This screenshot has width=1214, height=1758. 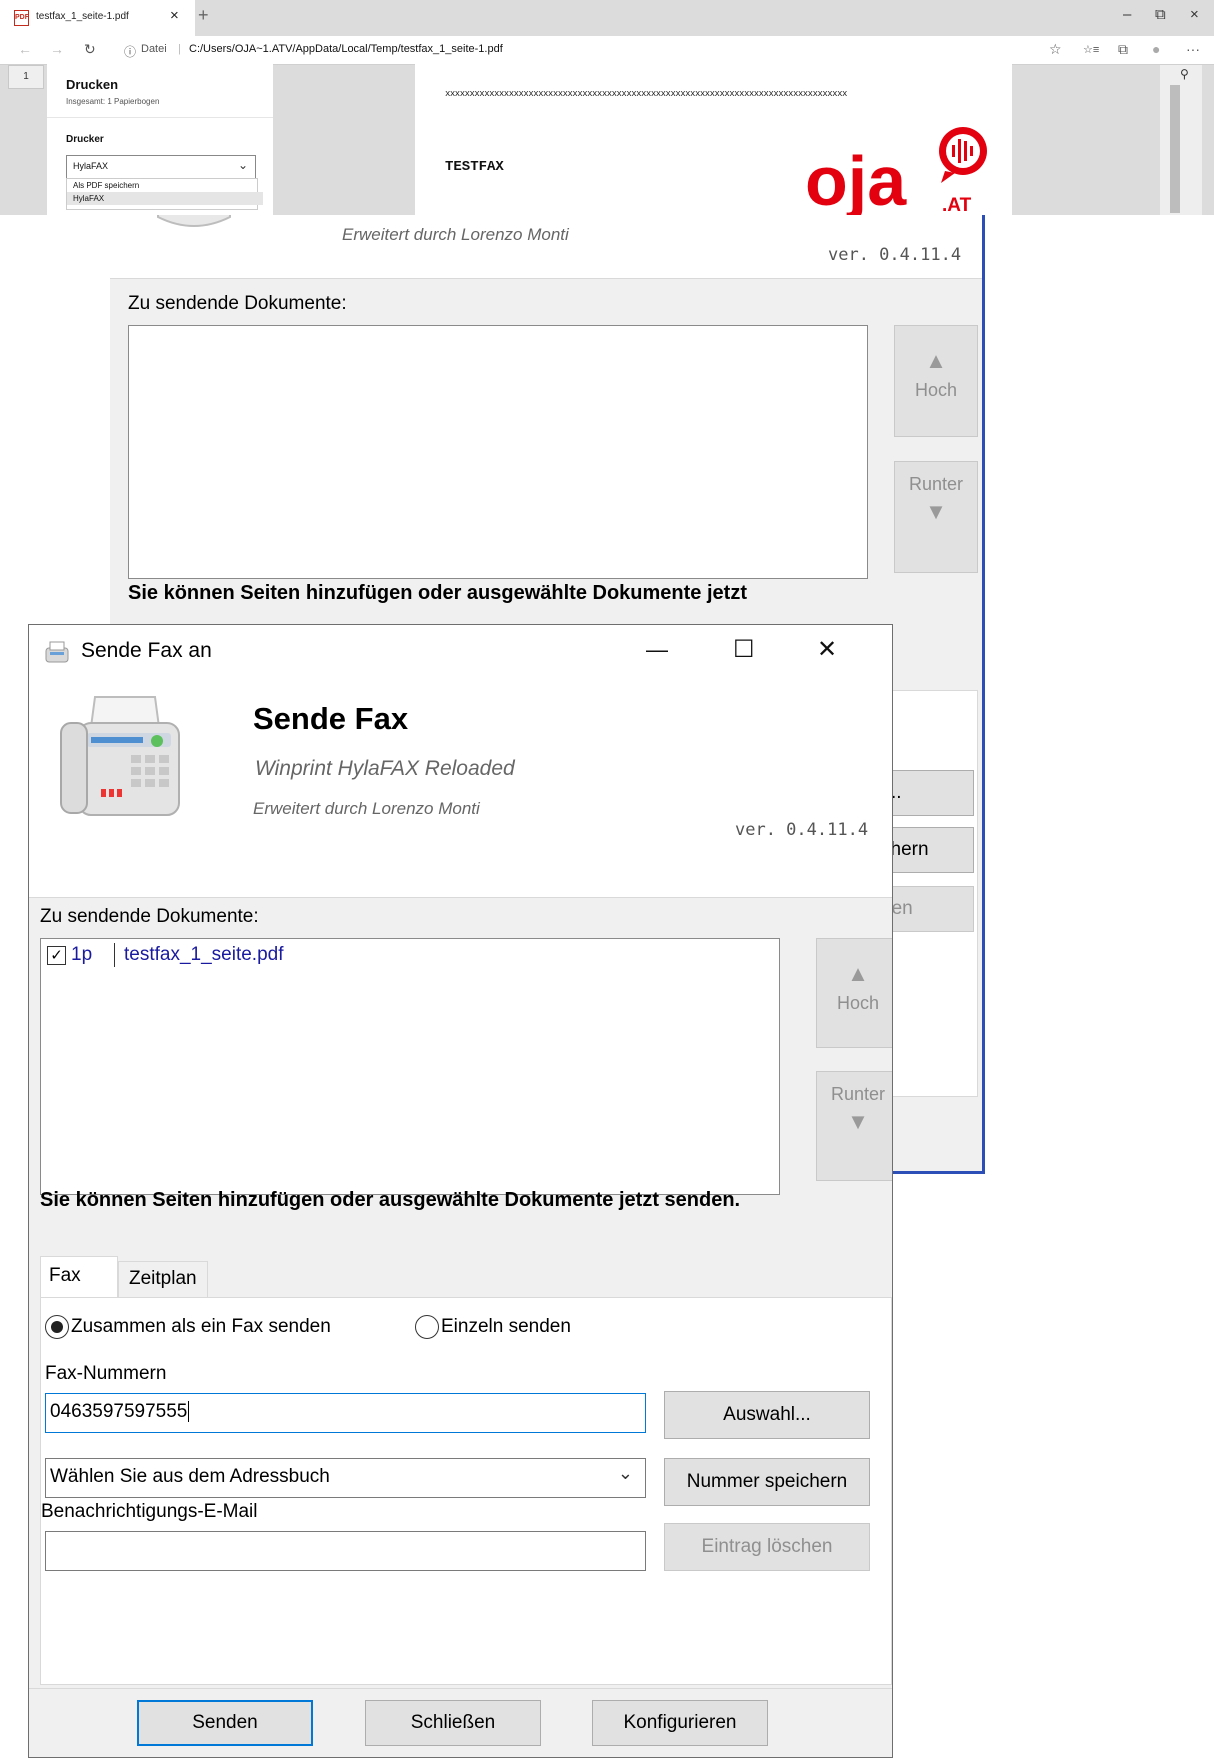 I want to click on browser-tab: PDF testfax_1_seite-1.pdf ×, so click(x=97, y=18).